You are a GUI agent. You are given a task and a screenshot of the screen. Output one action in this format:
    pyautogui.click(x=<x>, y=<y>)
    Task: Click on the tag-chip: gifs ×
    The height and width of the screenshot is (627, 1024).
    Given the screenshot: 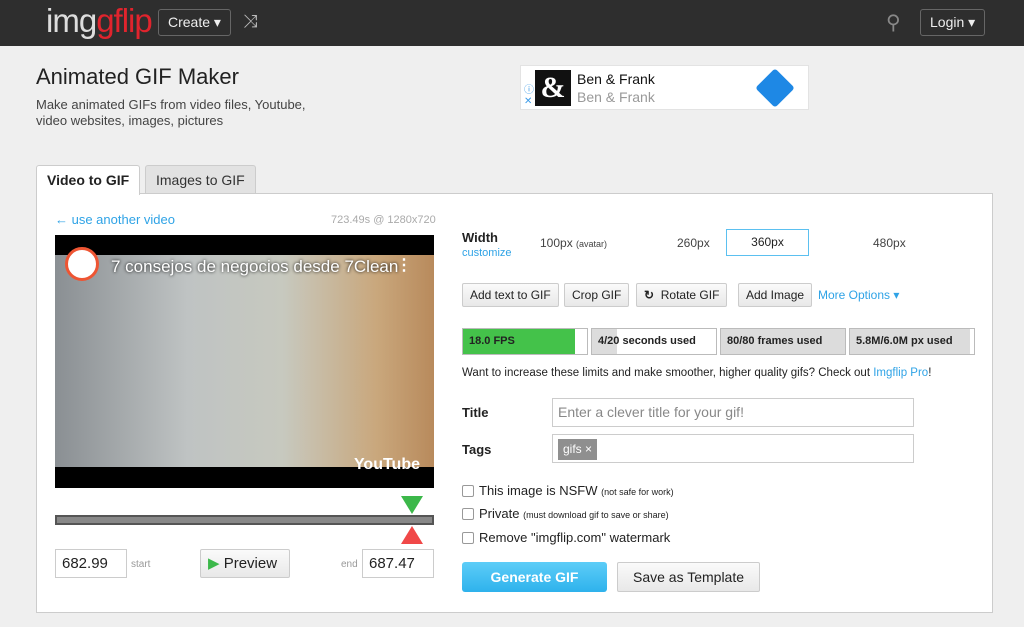 What is the action you would take?
    pyautogui.click(x=578, y=449)
    